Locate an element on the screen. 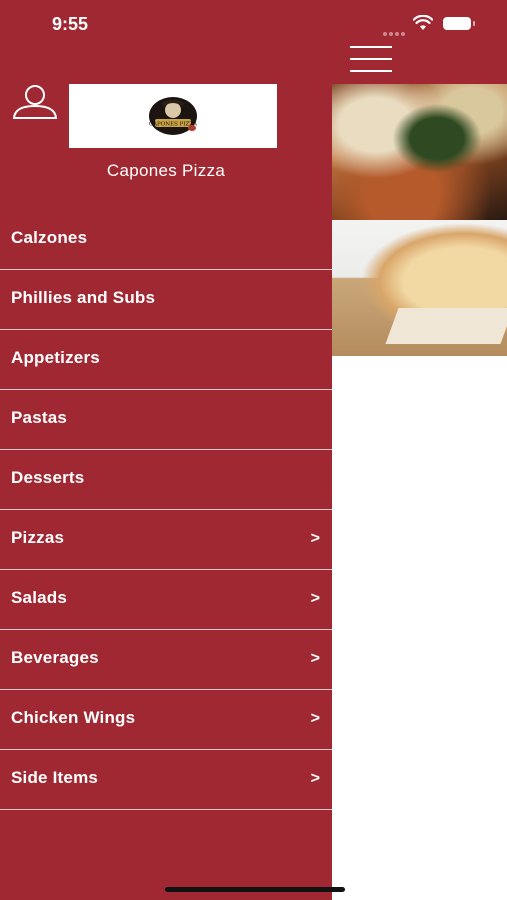  menu-item-label: Desserts is located at coordinates (48, 477).